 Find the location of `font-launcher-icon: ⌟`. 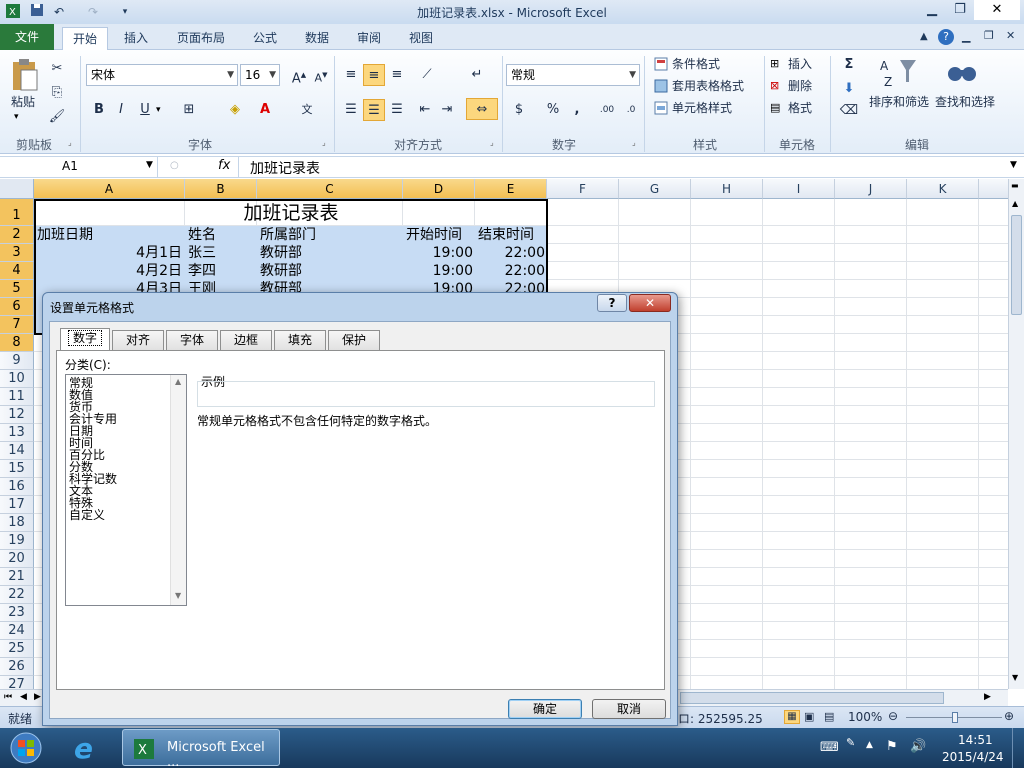

font-launcher-icon: ⌟ is located at coordinates (324, 142).